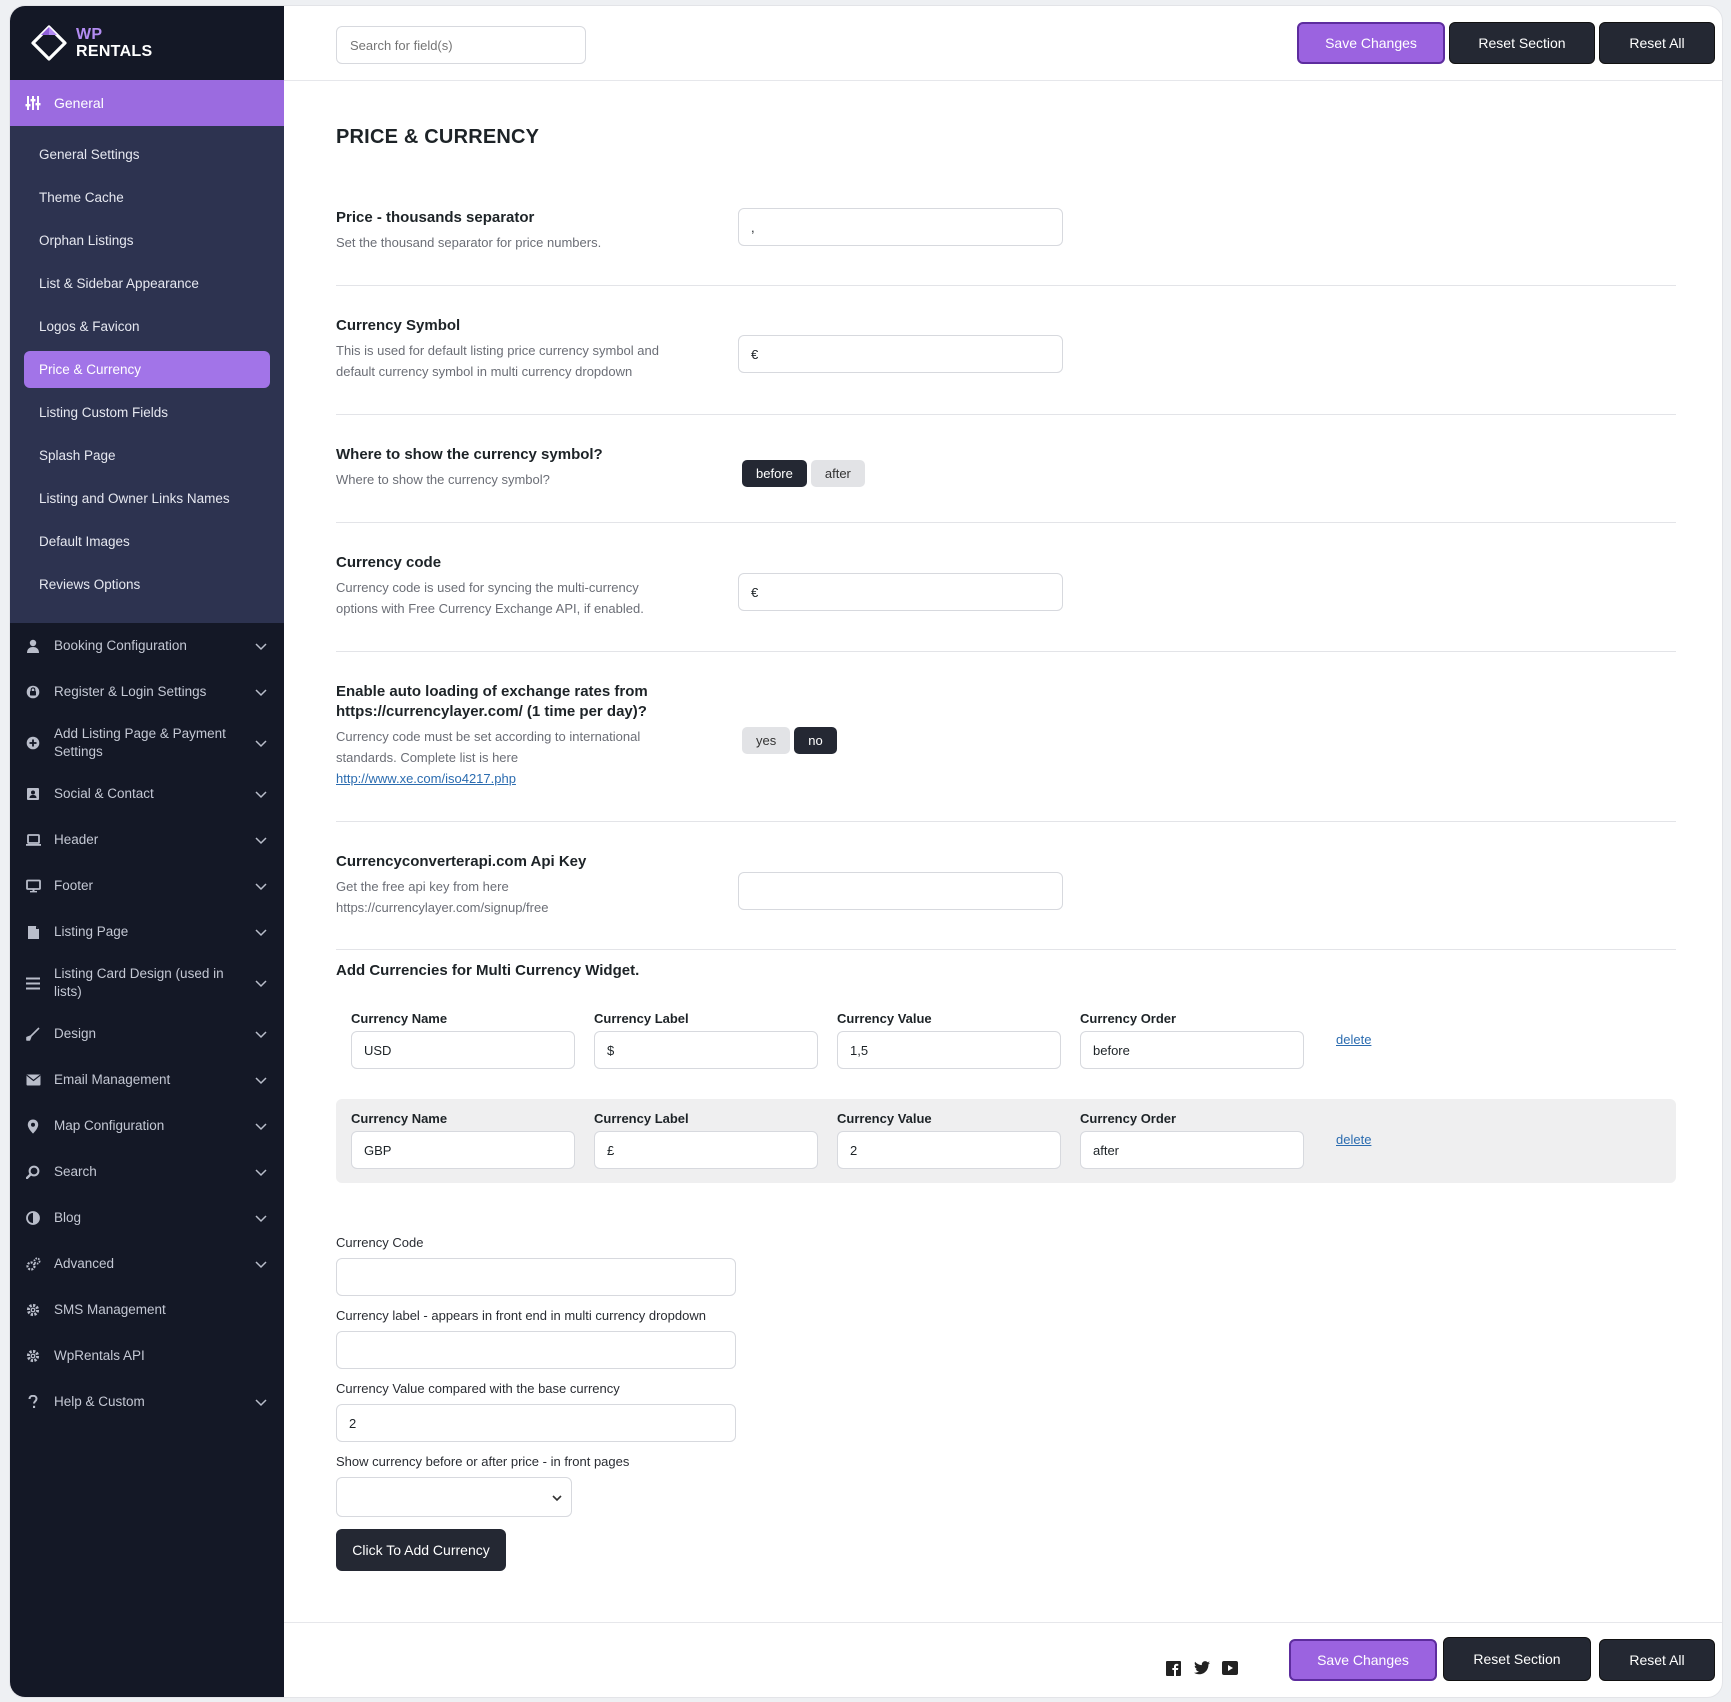  I want to click on currency-label-input: £, so click(706, 1150).